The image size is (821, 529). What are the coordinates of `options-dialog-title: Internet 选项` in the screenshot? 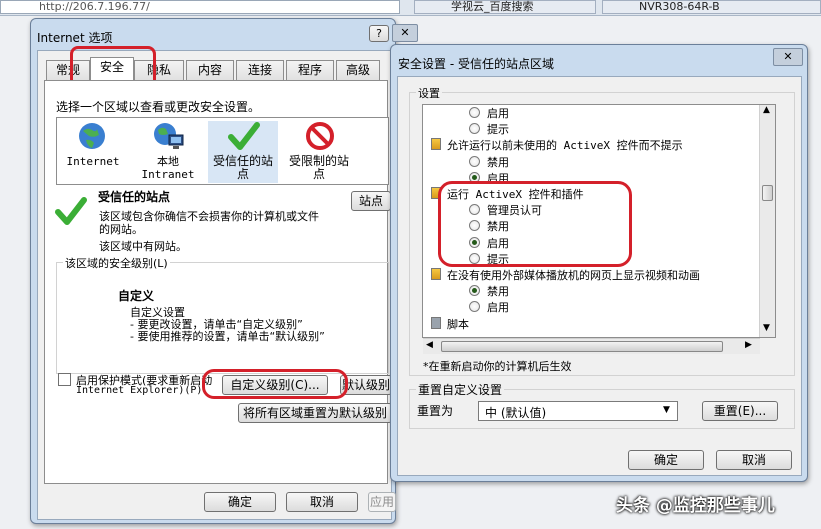 It's located at (75, 38).